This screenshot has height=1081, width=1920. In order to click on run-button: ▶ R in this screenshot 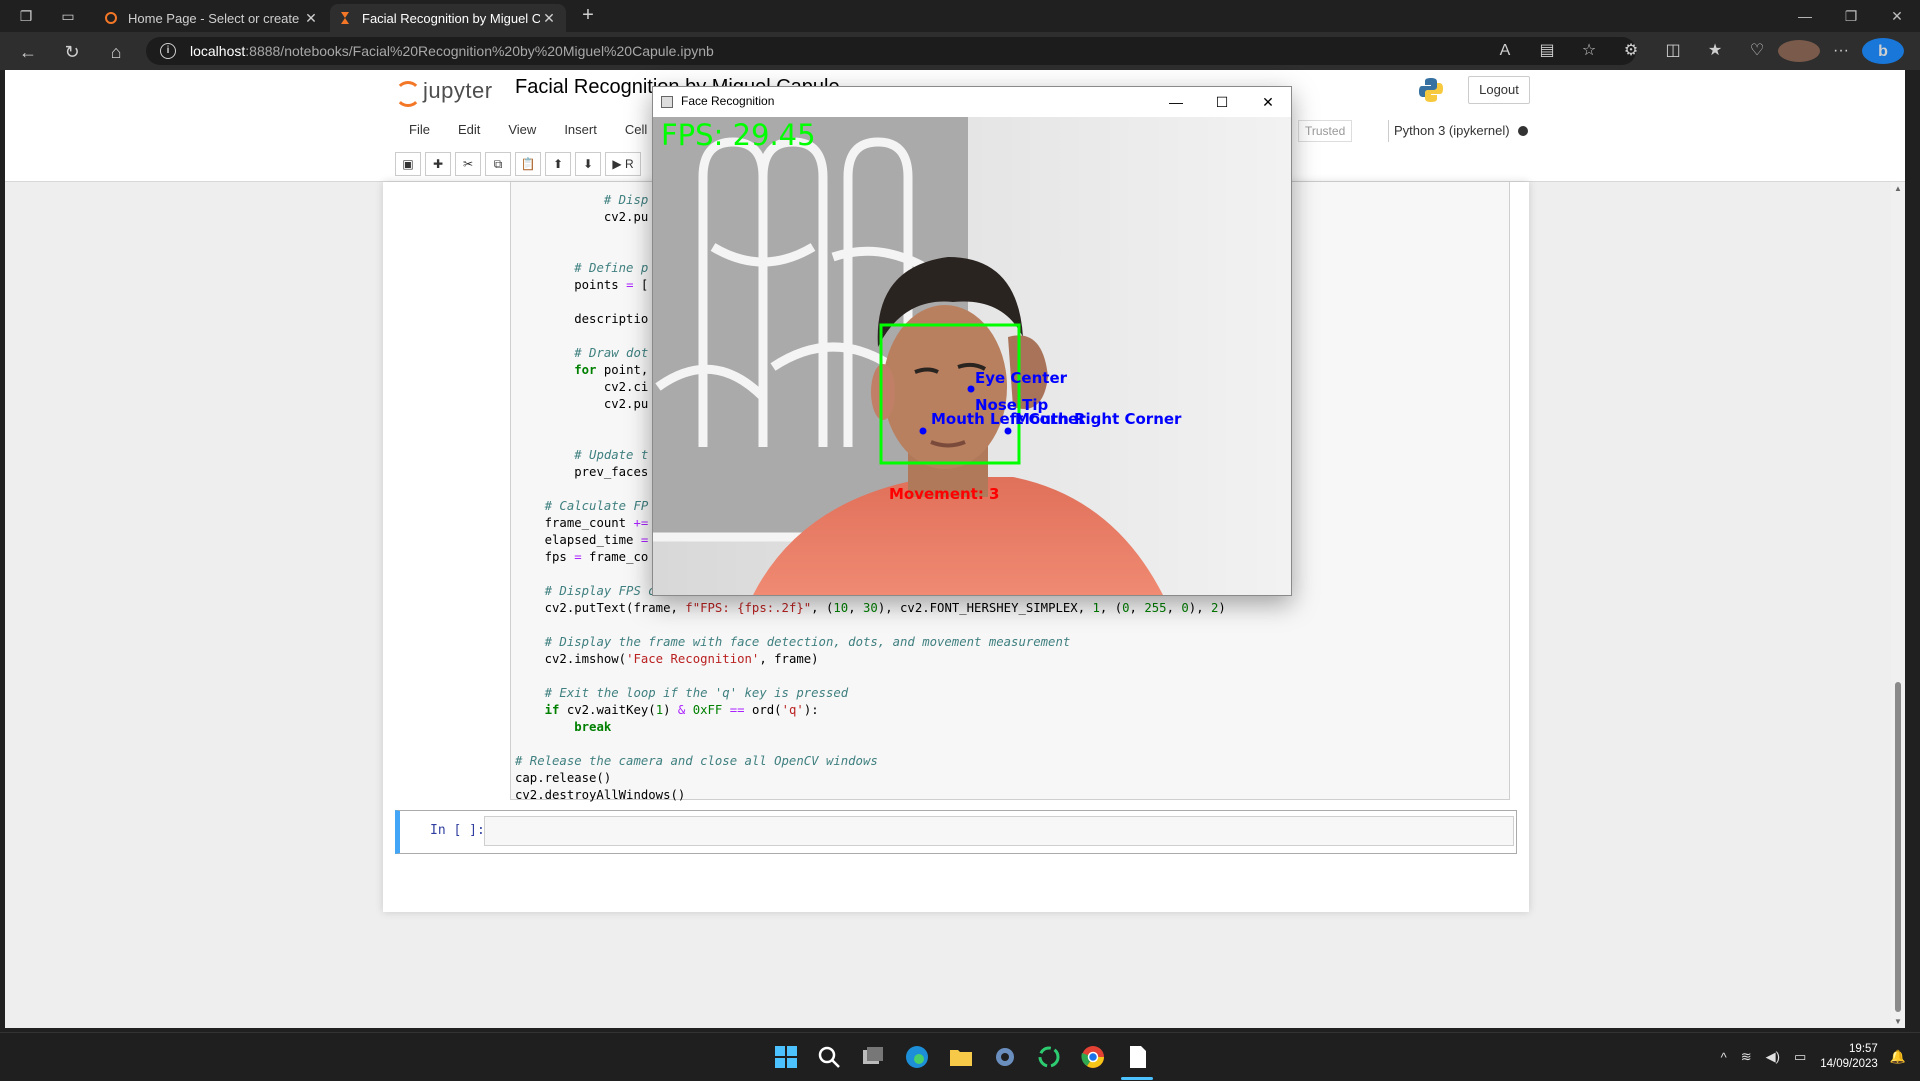, I will do `click(623, 164)`.